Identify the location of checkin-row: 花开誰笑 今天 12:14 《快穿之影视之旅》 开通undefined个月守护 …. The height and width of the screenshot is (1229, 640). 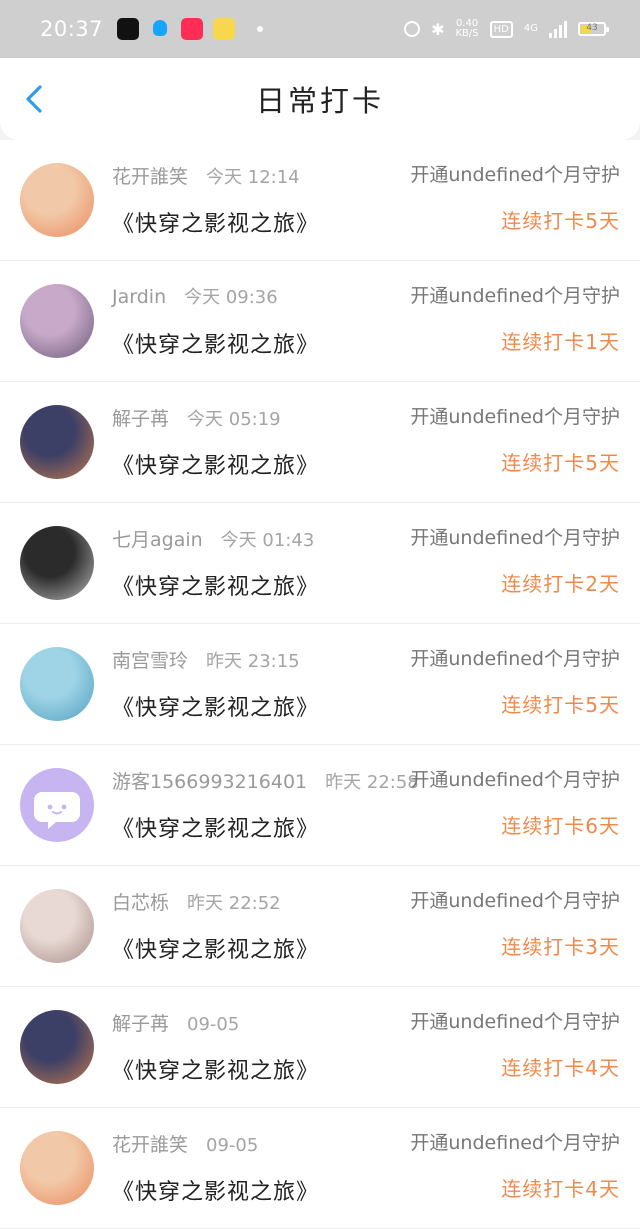
(320, 200).